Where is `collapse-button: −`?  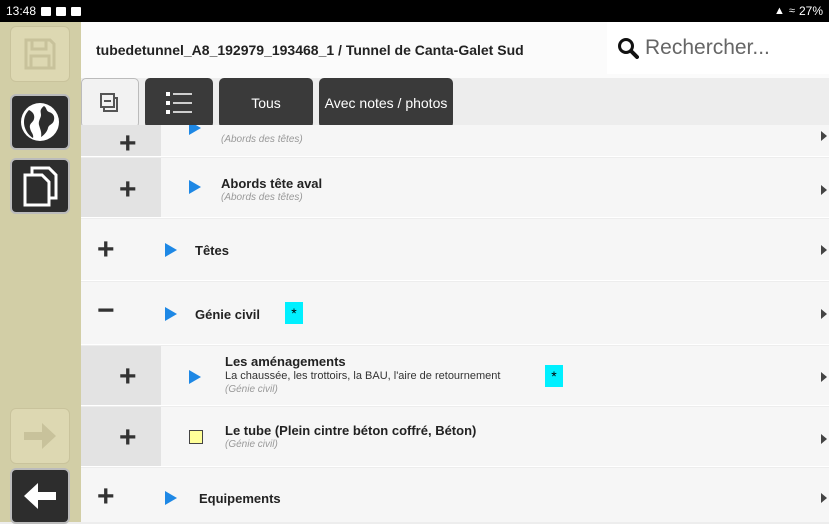
collapse-button: − is located at coordinates (106, 311).